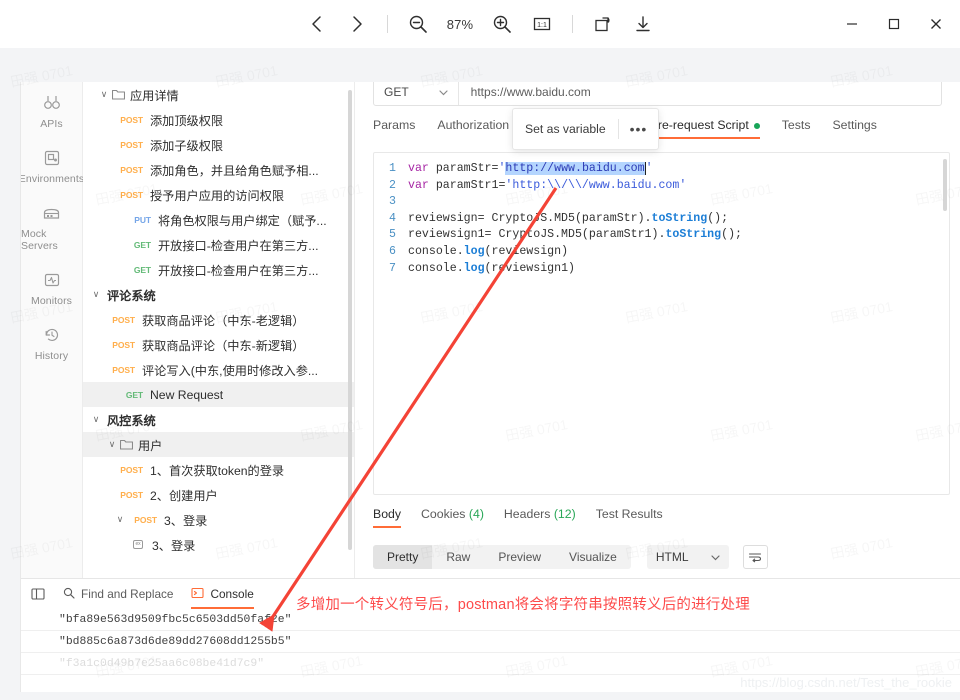  I want to click on tree-row-label: 3、登录, so click(174, 545).